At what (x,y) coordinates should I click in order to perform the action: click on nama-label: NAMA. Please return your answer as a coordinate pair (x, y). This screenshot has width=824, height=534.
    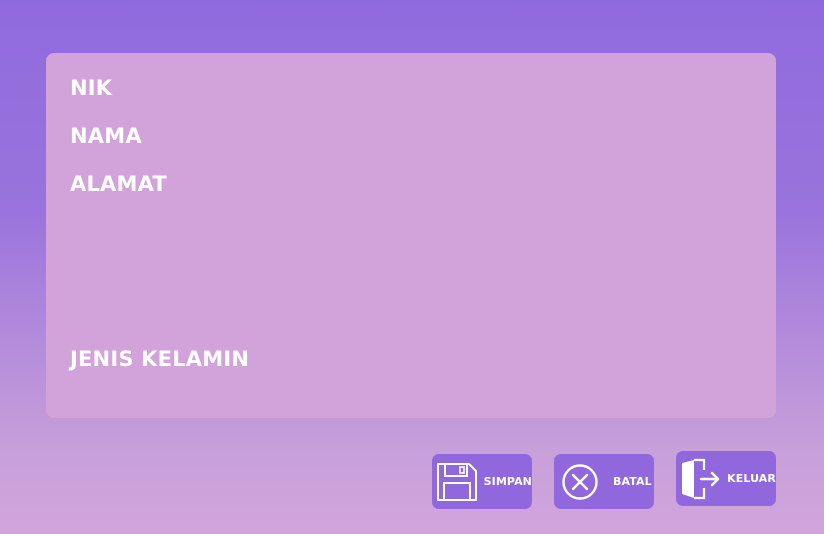
    Looking at the image, I should click on (106, 136).